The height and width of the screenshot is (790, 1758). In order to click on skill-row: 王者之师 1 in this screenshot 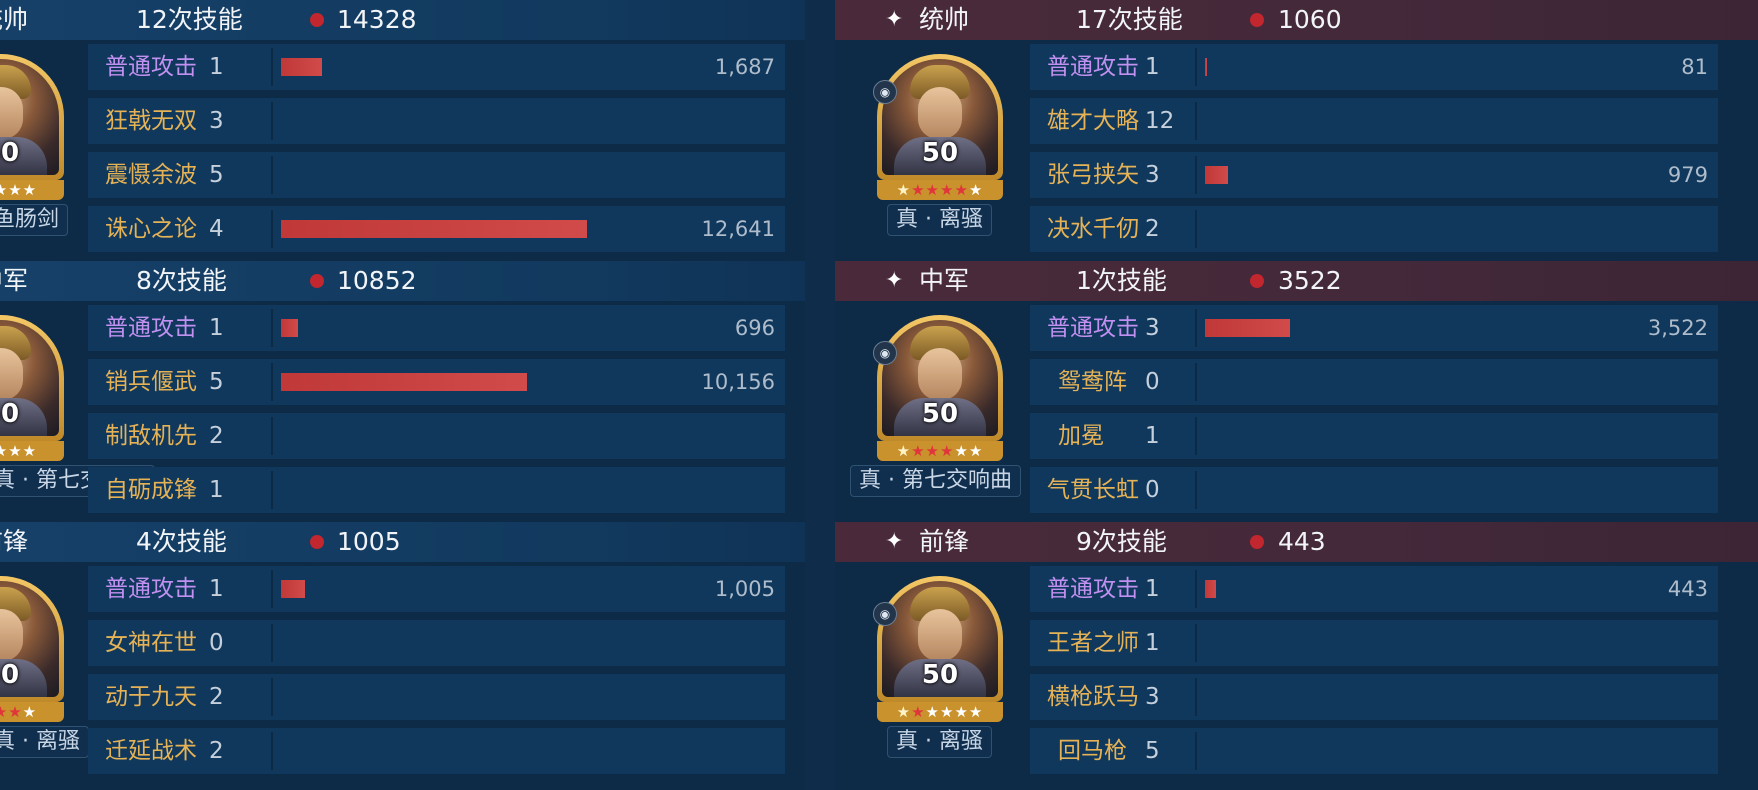, I will do `click(1374, 643)`.